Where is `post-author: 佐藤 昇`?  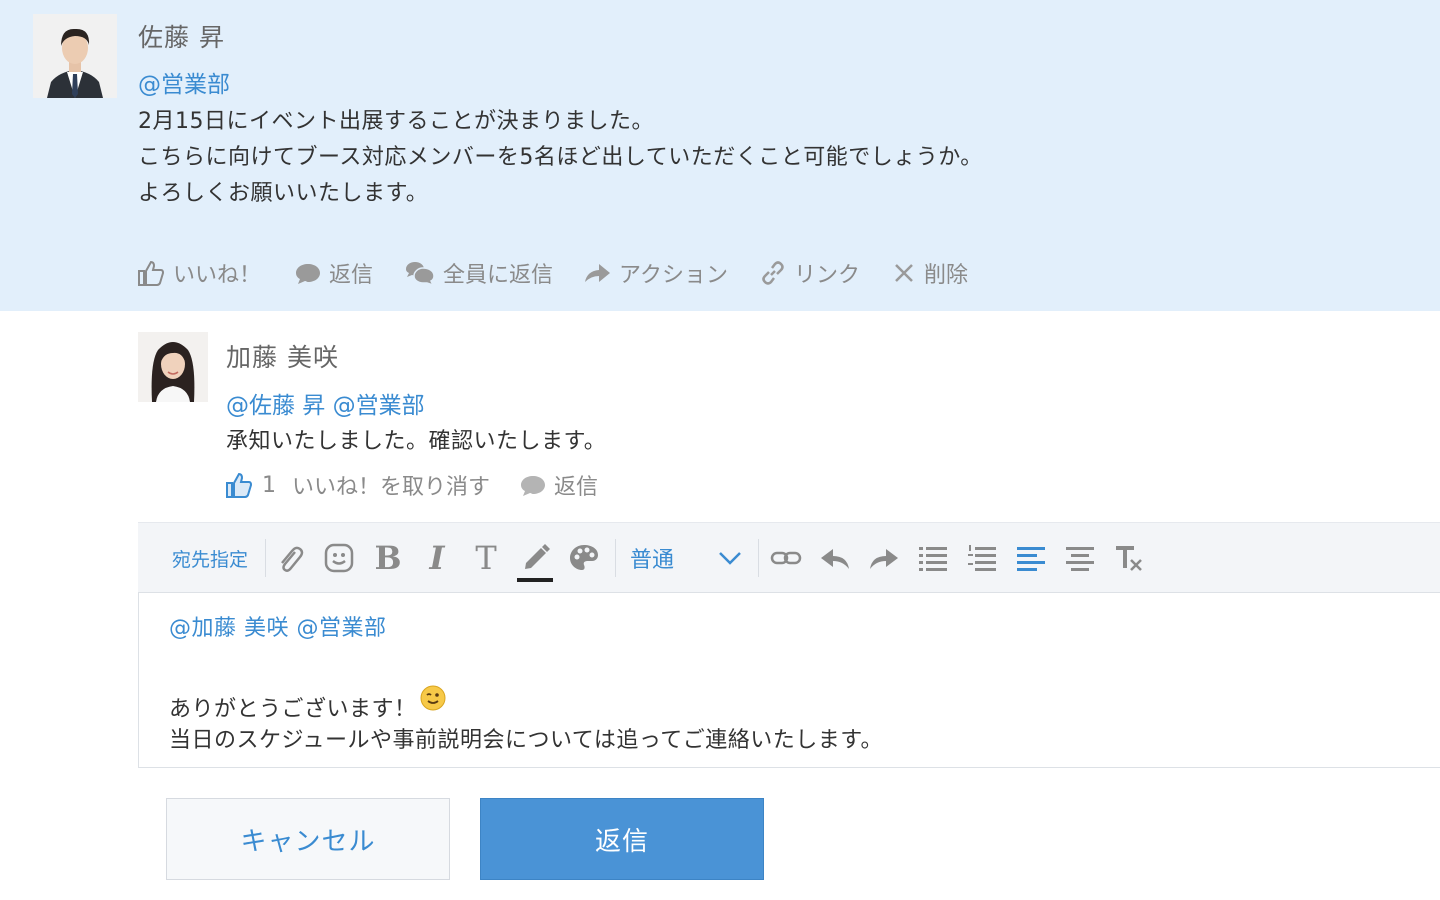 post-author: 佐藤 昇 is located at coordinates (181, 37).